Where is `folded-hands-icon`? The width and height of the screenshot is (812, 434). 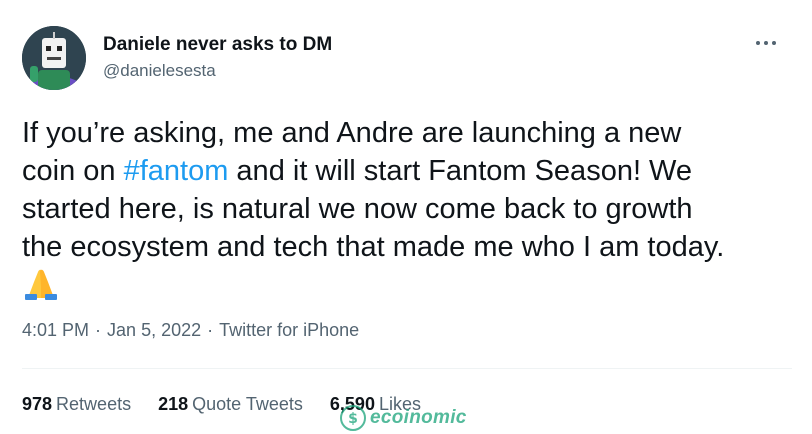 folded-hands-icon is located at coordinates (41, 282).